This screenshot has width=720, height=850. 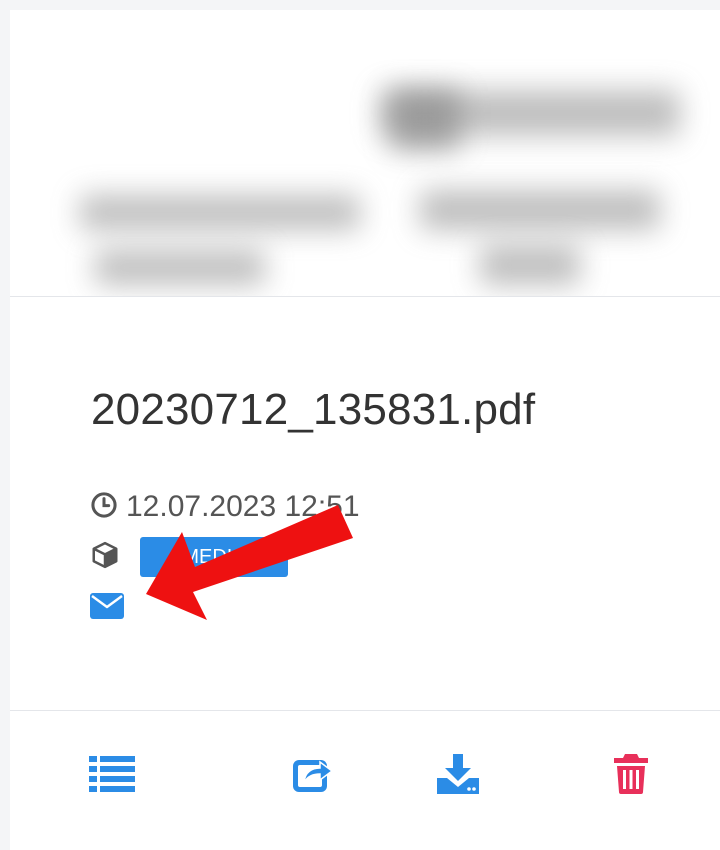 What do you see at coordinates (105, 557) in the screenshot?
I see `cube-icon` at bounding box center [105, 557].